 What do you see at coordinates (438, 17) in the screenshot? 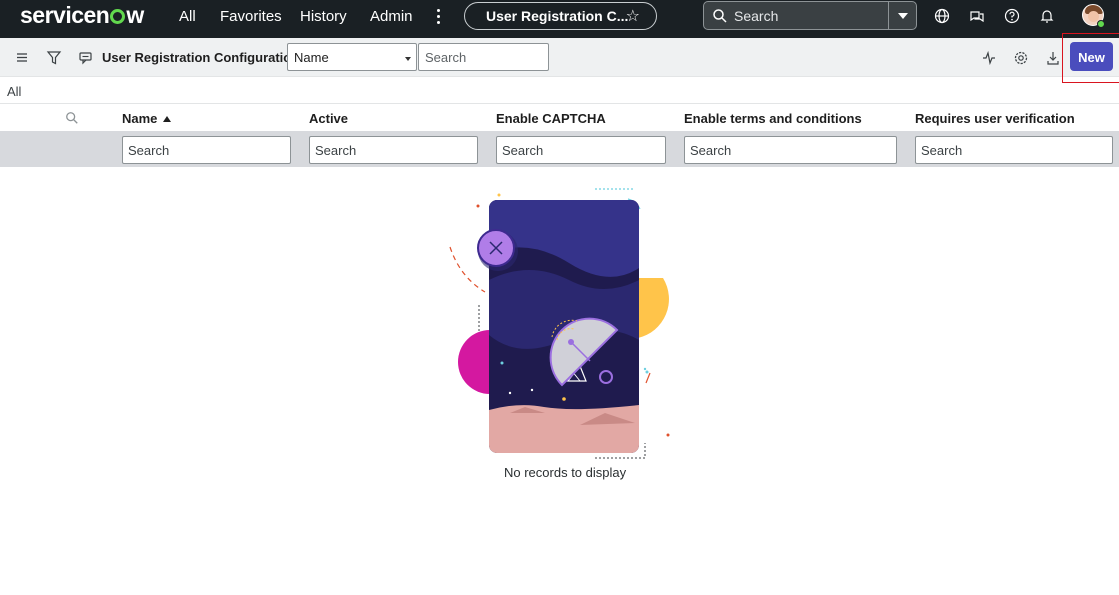
I see `more-menu-icon` at bounding box center [438, 17].